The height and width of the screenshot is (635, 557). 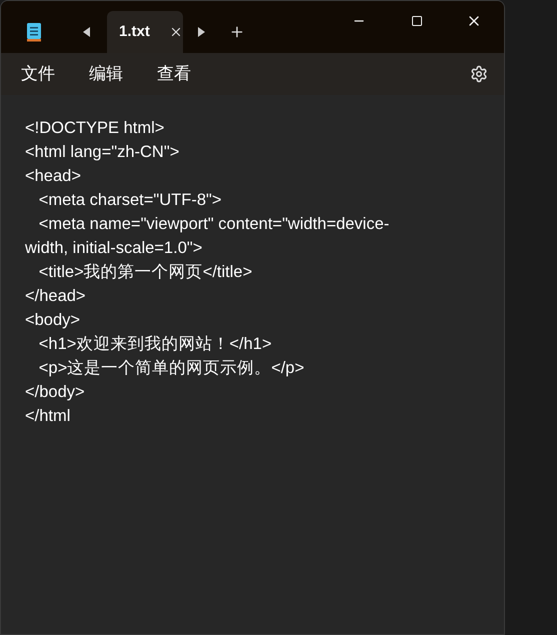 I want to click on left-triangle-icon, so click(x=87, y=32).